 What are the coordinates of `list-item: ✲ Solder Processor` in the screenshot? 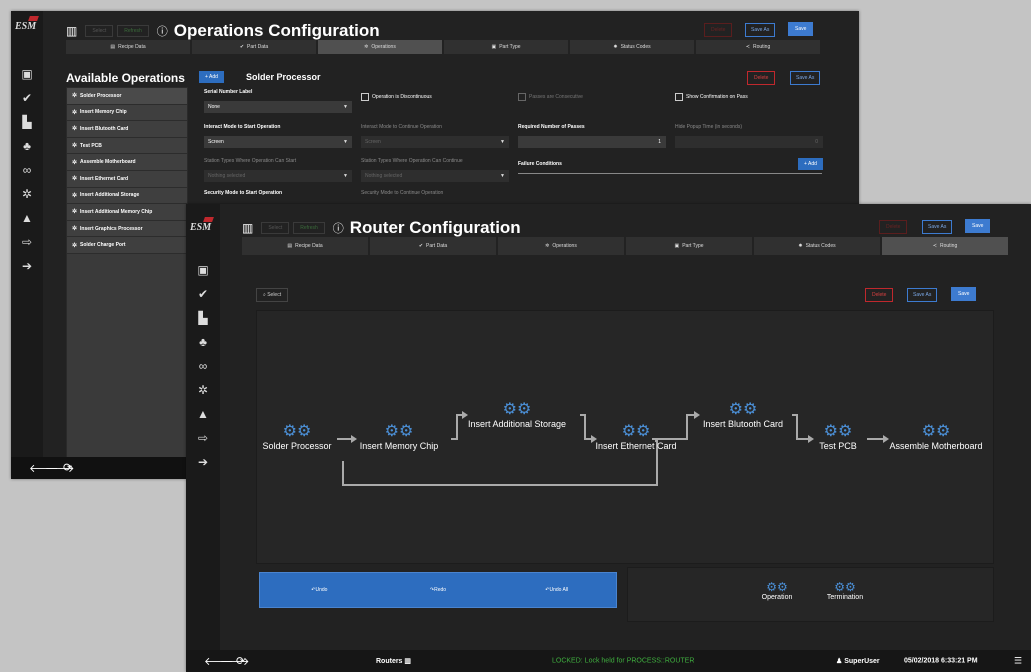 It's located at (127, 96).